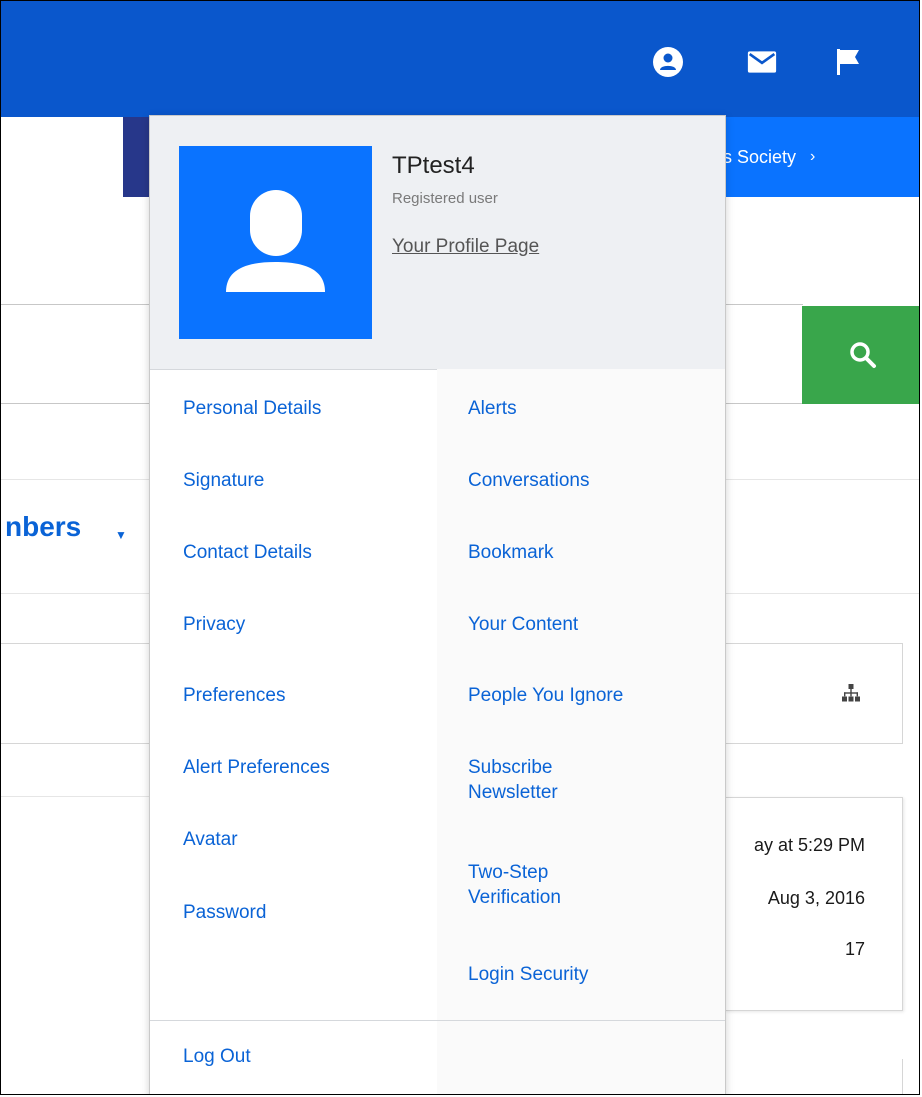  I want to click on menu-link-your-content: Your Content, so click(523, 624).